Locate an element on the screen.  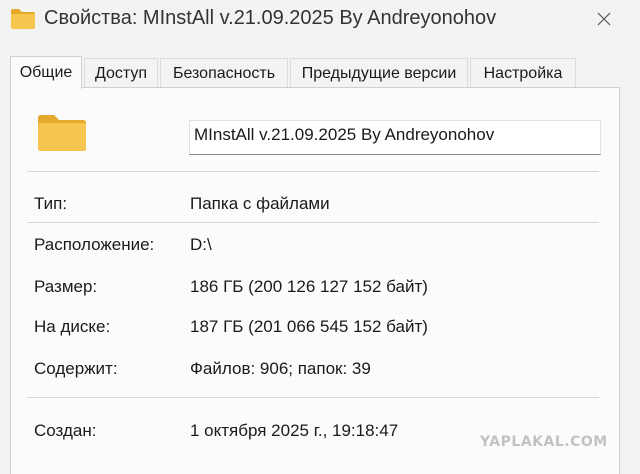
created-label: Создан: is located at coordinates (65, 430).